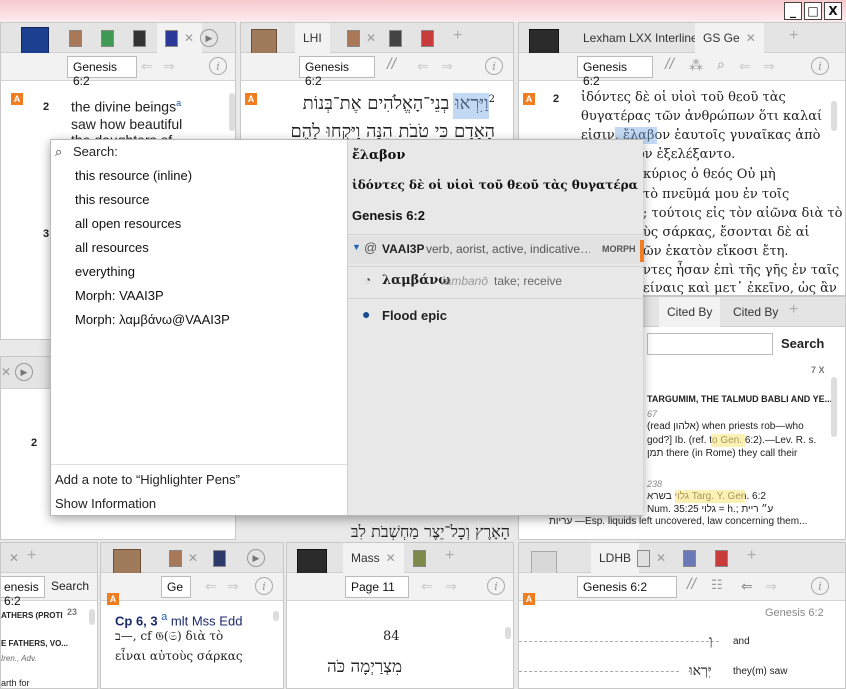  What do you see at coordinates (176, 587) in the screenshot?
I see `reference-input: Ge` at bounding box center [176, 587].